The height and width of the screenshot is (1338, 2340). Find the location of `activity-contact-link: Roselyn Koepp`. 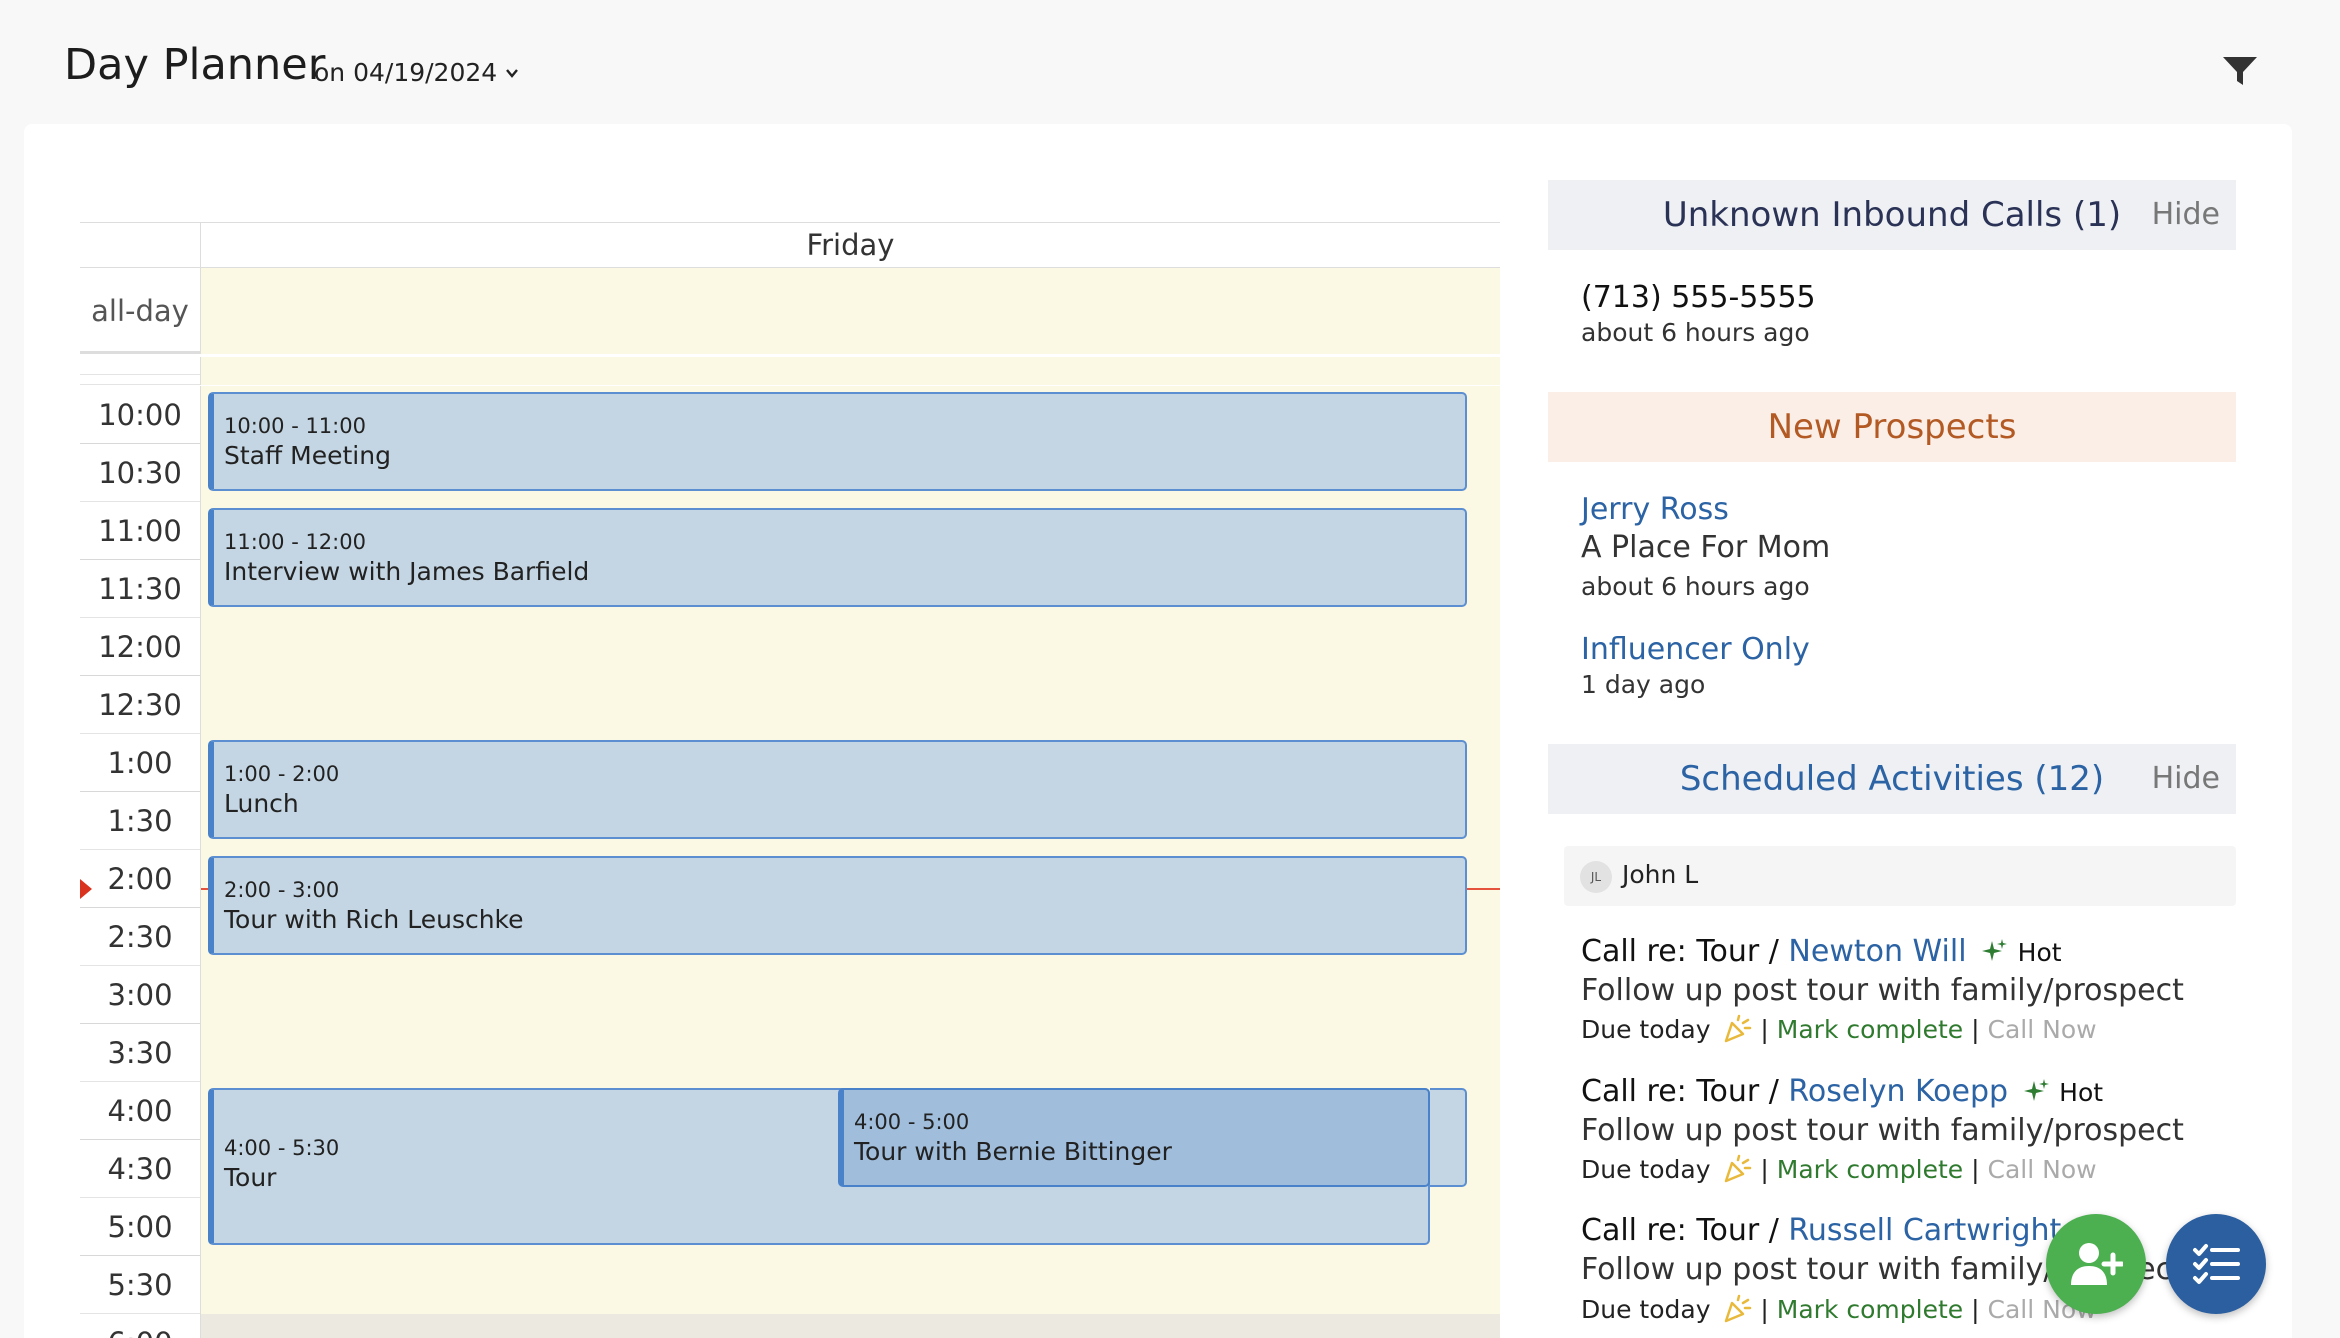

activity-contact-link: Roselyn Koepp is located at coordinates (1898, 1091).